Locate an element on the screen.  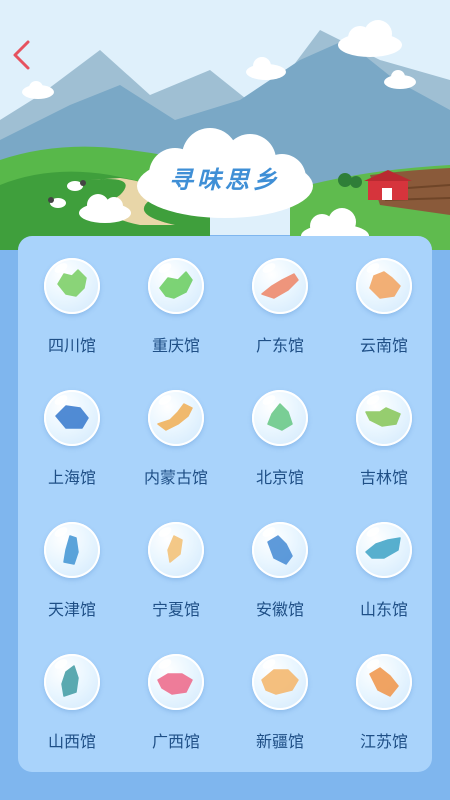
province-label: 安徽馆 is located at coordinates (279, 609).